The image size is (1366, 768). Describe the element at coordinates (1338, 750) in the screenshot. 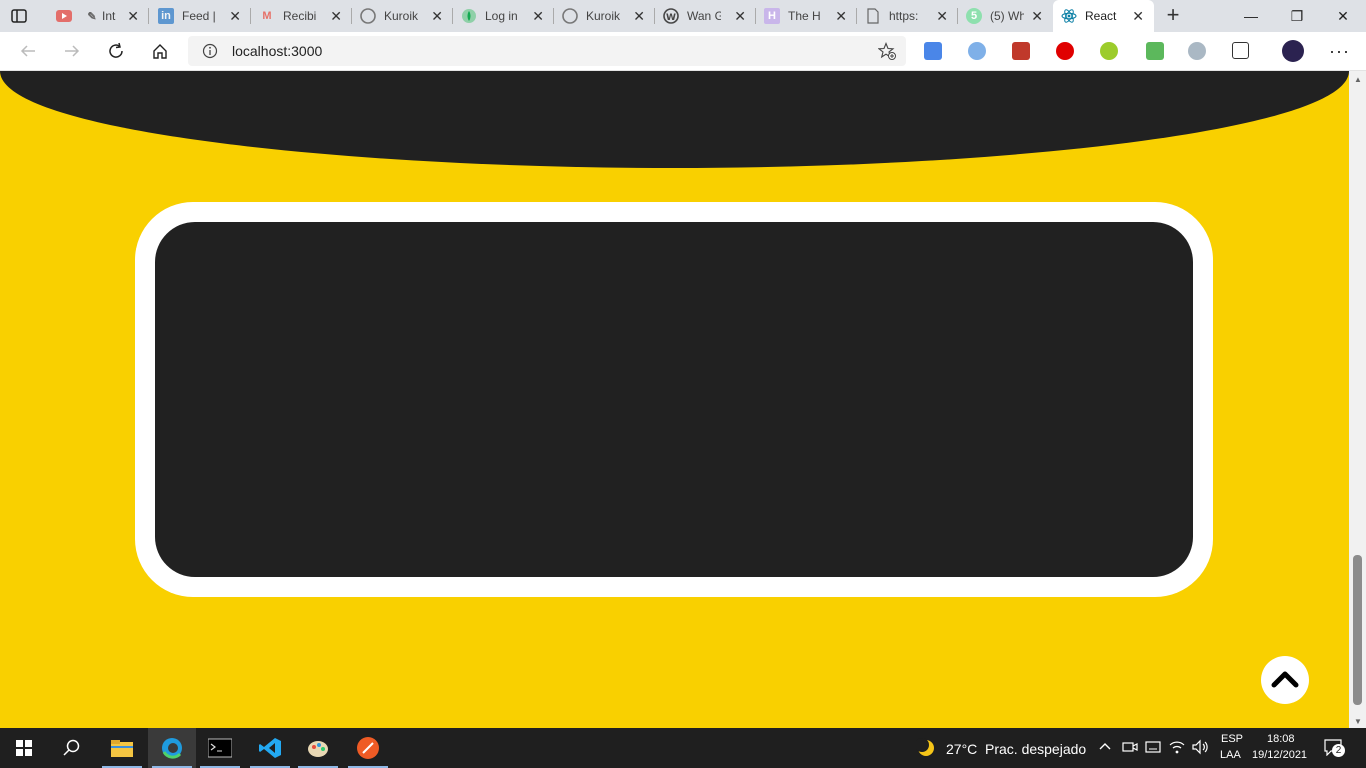

I see `notification-count: 2` at that location.